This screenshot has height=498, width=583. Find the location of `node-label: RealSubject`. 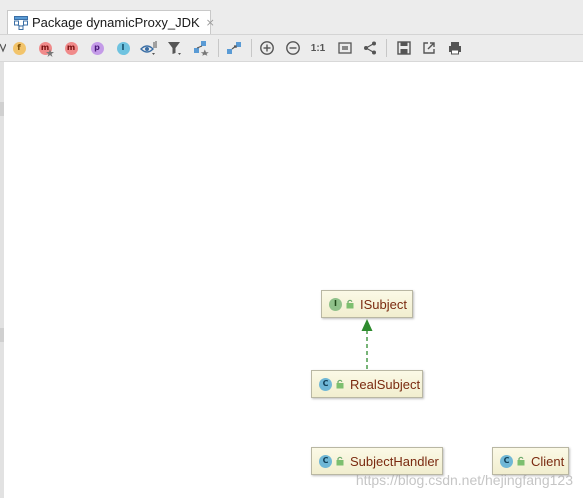

node-label: RealSubject is located at coordinates (385, 384).